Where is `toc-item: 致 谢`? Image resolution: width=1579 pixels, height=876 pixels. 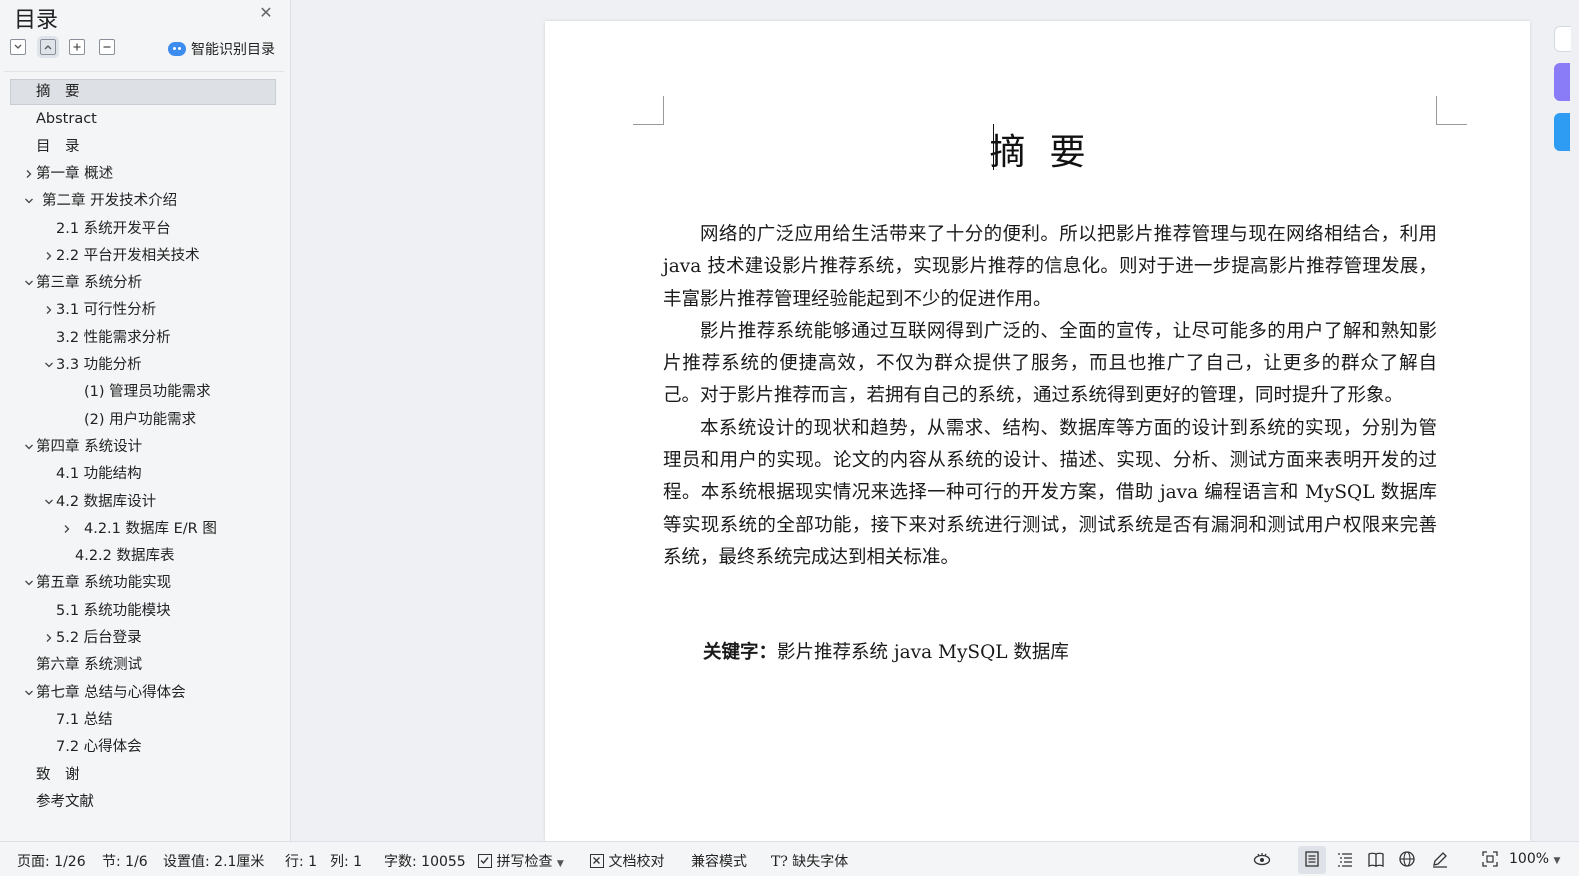 toc-item: 致 谢 is located at coordinates (143, 775).